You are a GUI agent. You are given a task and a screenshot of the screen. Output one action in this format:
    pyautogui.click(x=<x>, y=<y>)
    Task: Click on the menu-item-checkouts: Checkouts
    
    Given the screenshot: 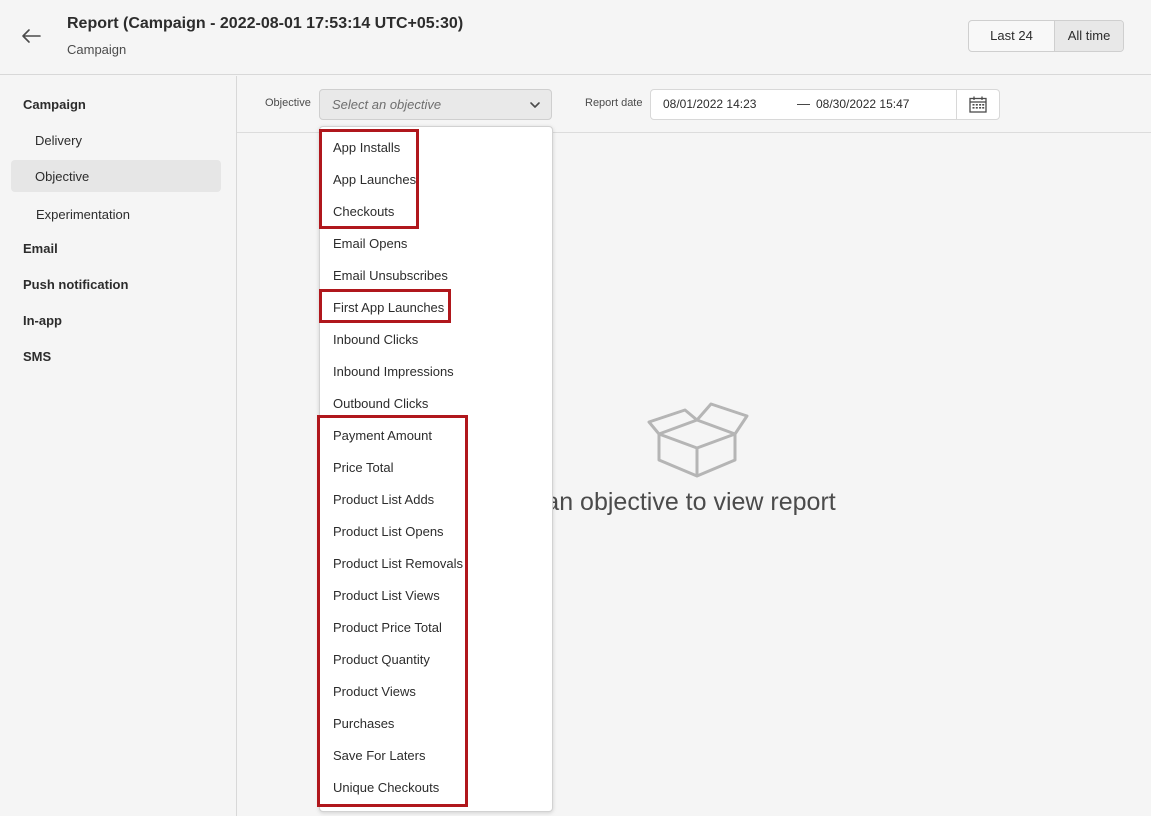 What is the action you would take?
    pyautogui.click(x=363, y=211)
    